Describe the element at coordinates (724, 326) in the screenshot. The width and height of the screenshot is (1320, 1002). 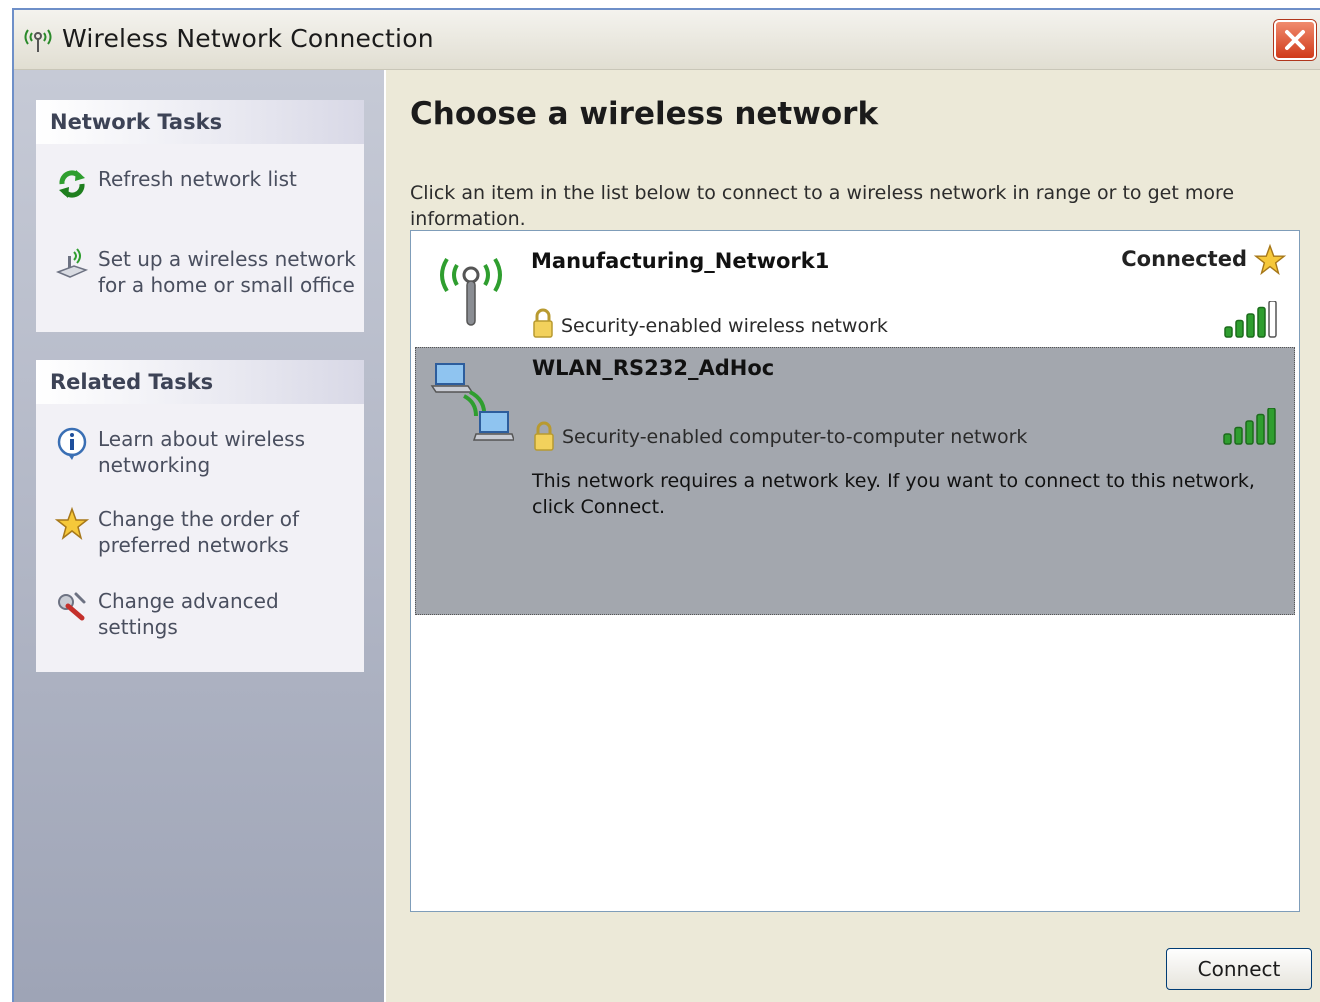
I see `network-security: Security-enabled wireless network` at that location.